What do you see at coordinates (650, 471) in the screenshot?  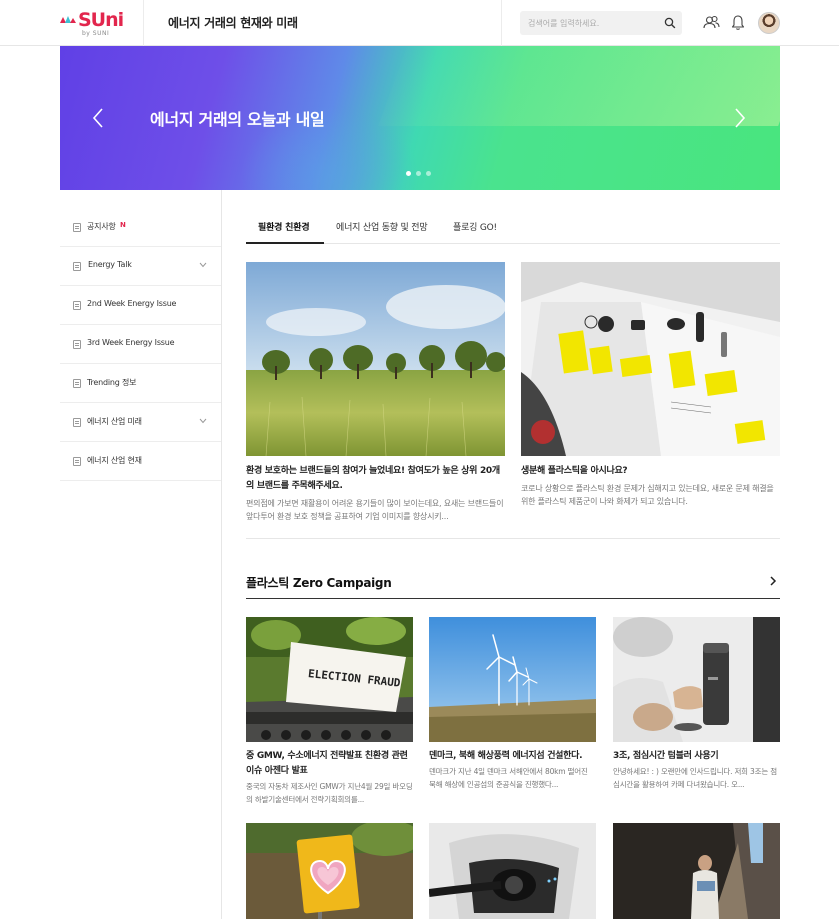 I see `featured-title: 생분해 플라스틱을 아시나요?` at bounding box center [650, 471].